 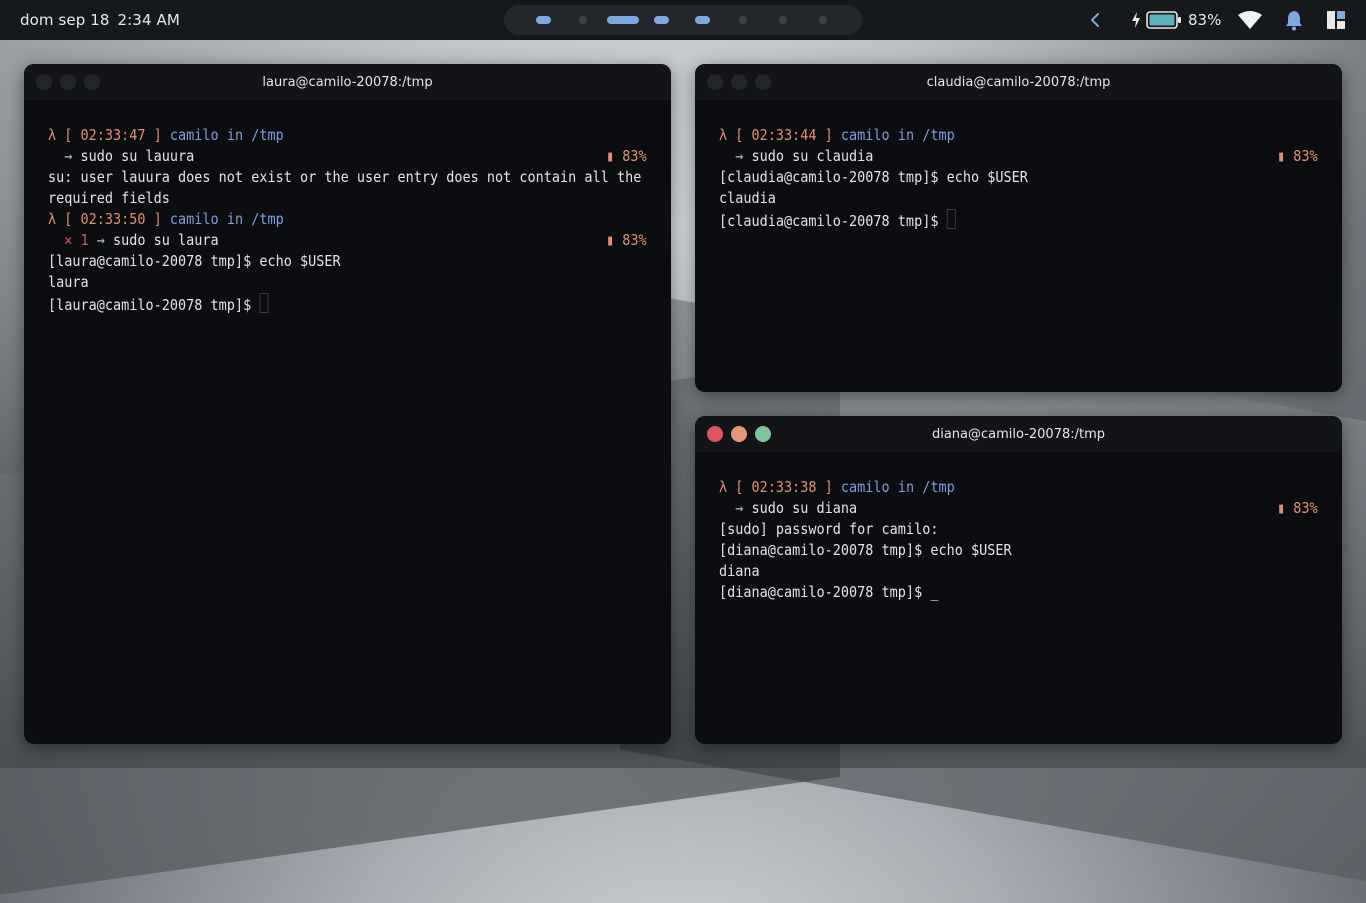 I want to click on terminal-line: → sudo su diana ▮ 83%, so click(x=1025, y=508).